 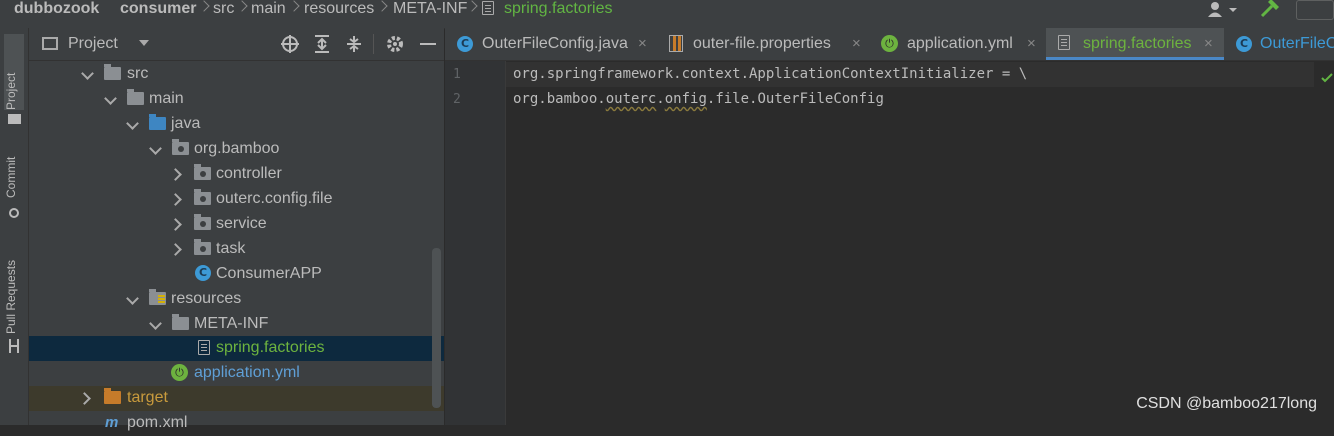 I want to click on package-icon, so click(x=180, y=147).